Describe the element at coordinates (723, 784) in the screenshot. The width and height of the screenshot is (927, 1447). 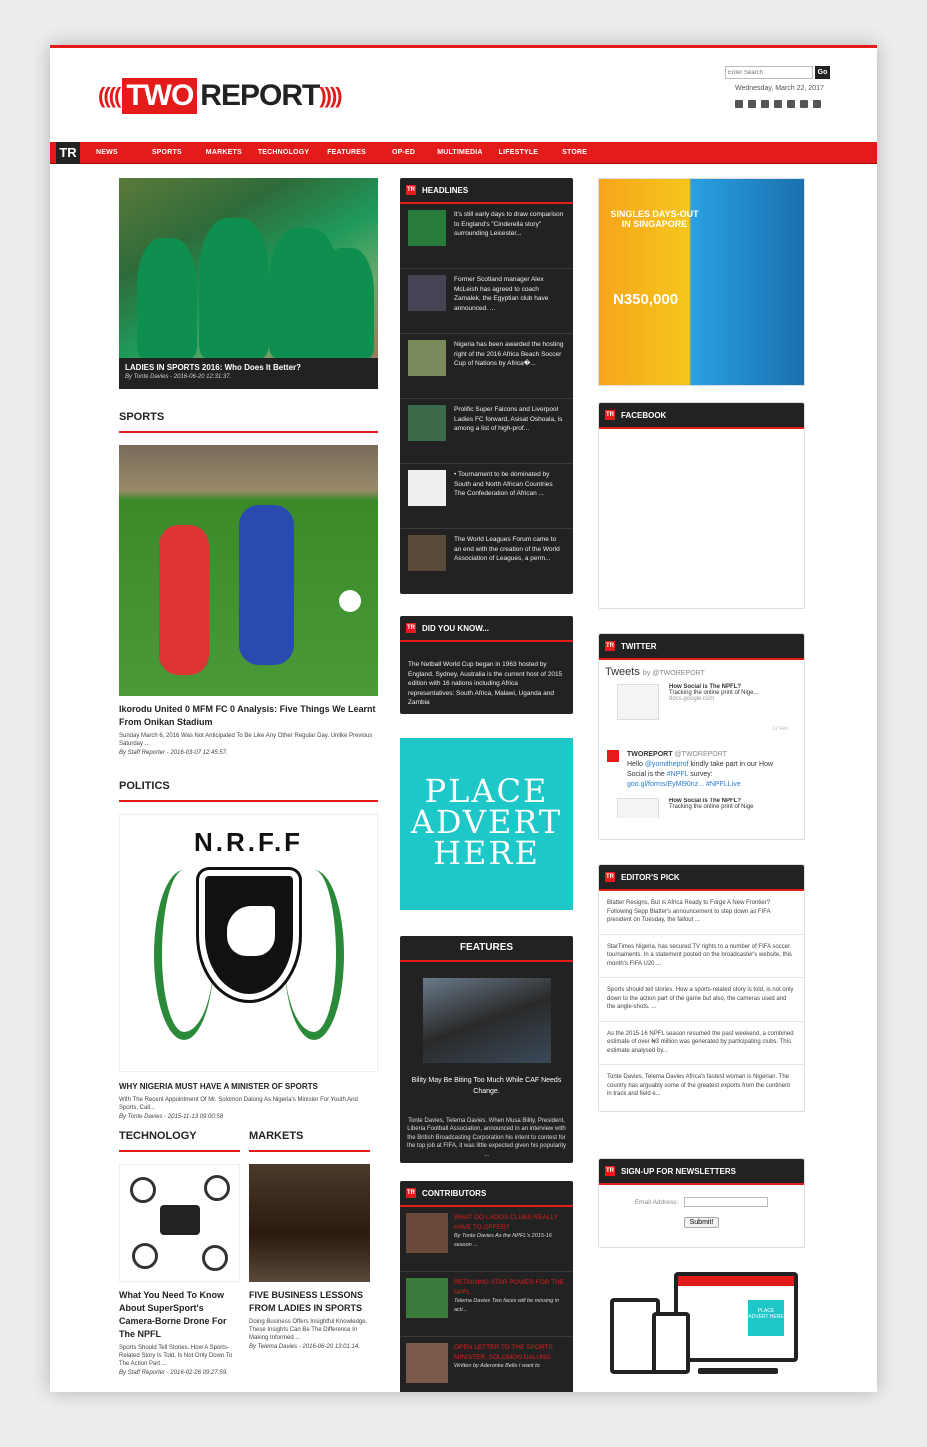
I see `tweet-hashtag: #NPFLLive` at that location.